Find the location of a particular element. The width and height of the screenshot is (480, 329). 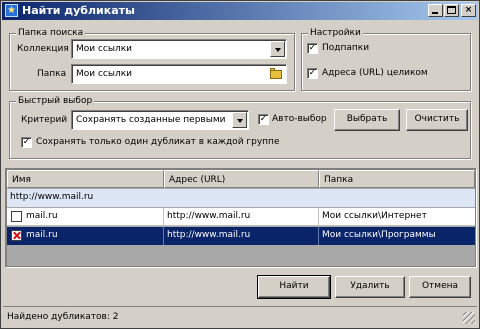

collection-select: Мои ссылки is located at coordinates (179, 49).